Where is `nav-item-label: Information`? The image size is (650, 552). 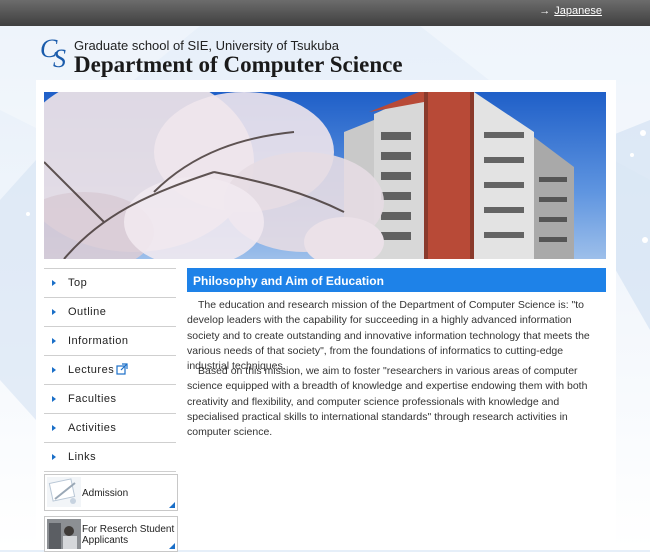 nav-item-label: Information is located at coordinates (98, 341).